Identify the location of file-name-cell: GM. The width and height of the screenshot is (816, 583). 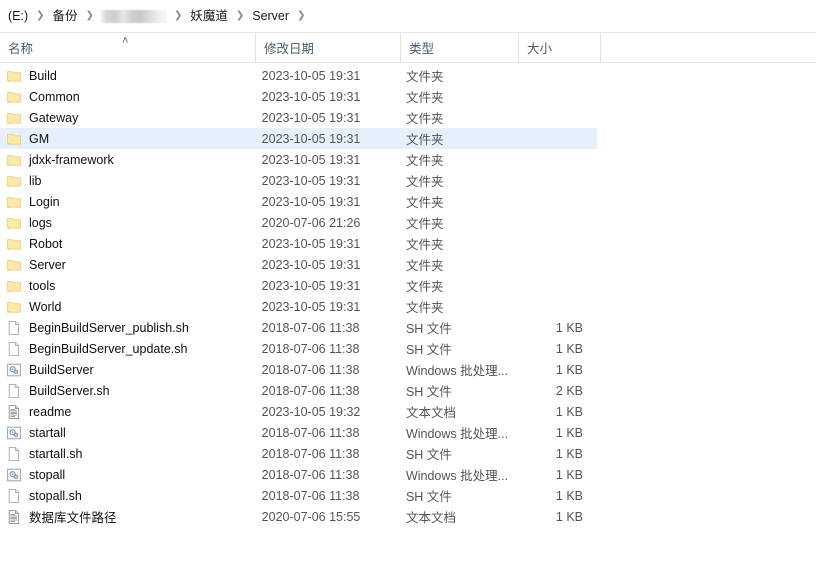
(127, 139).